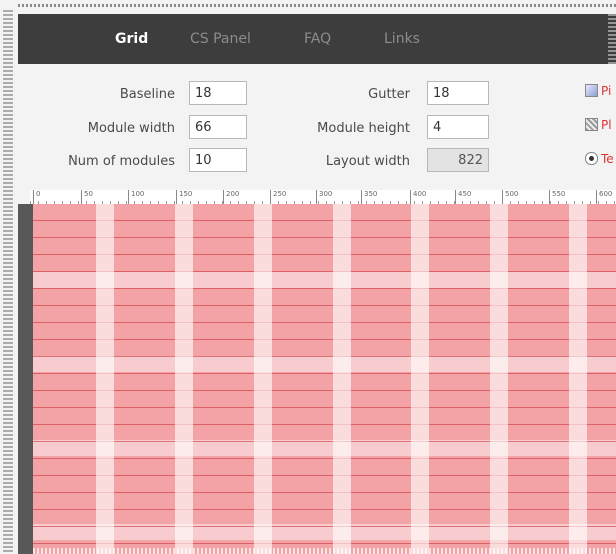 The width and height of the screenshot is (616, 554). What do you see at coordinates (131, 39) in the screenshot?
I see `nav-tab-grid: Grid` at bounding box center [131, 39].